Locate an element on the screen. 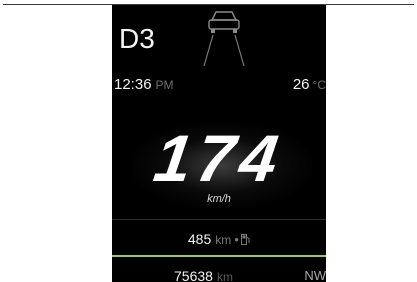  clock: 12:36 PM is located at coordinates (144, 85).